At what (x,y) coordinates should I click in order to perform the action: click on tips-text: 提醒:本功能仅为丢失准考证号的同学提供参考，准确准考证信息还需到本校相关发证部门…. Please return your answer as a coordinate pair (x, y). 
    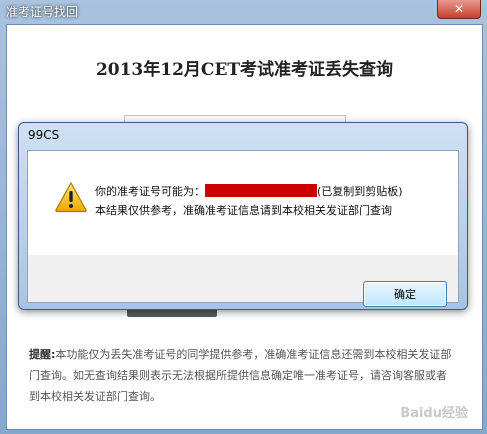
    Looking at the image, I should click on (241, 375).